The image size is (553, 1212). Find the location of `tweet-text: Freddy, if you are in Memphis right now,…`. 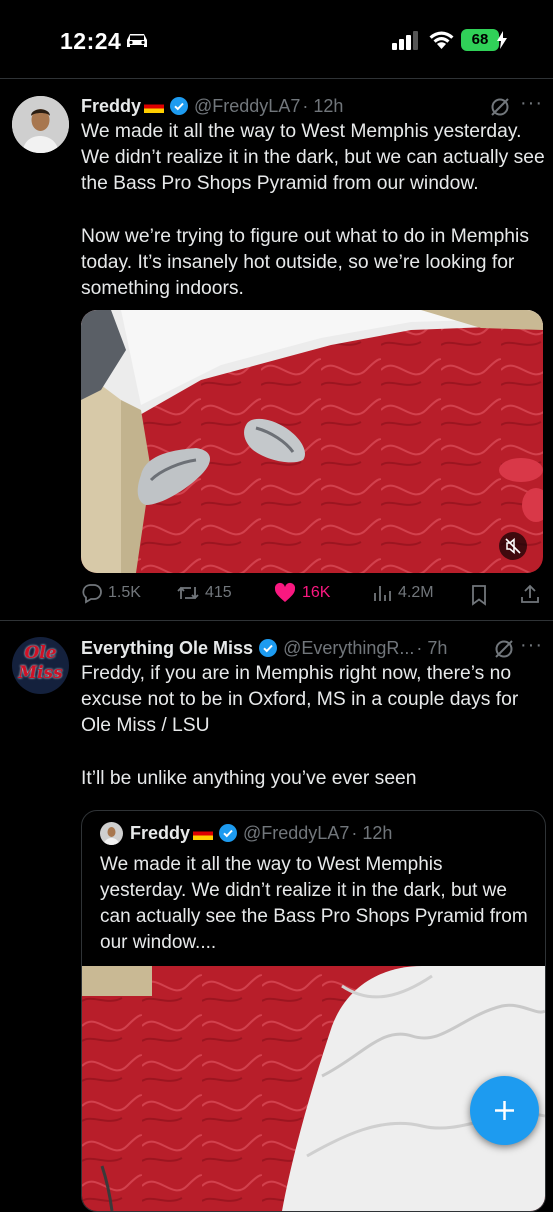

tweet-text: Freddy, if you are in Memphis right now,… is located at coordinates (300, 726).